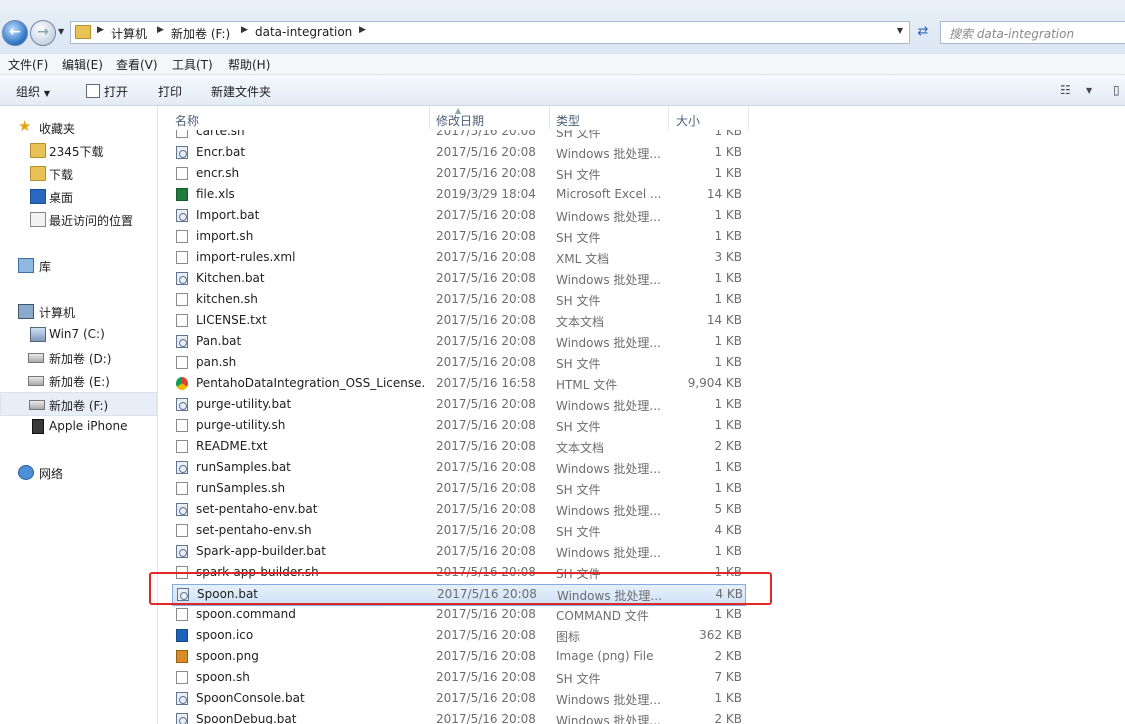 The height and width of the screenshot is (724, 1125). What do you see at coordinates (77, 357) in the screenshot?
I see `sidebar-item-drive-d: 新加卷 (D:)` at bounding box center [77, 357].